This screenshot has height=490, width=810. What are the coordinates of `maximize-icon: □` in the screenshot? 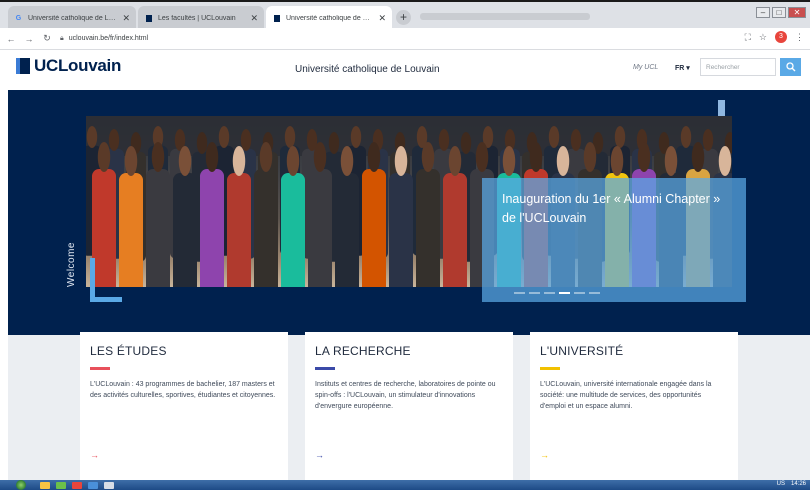 It's located at (779, 12).